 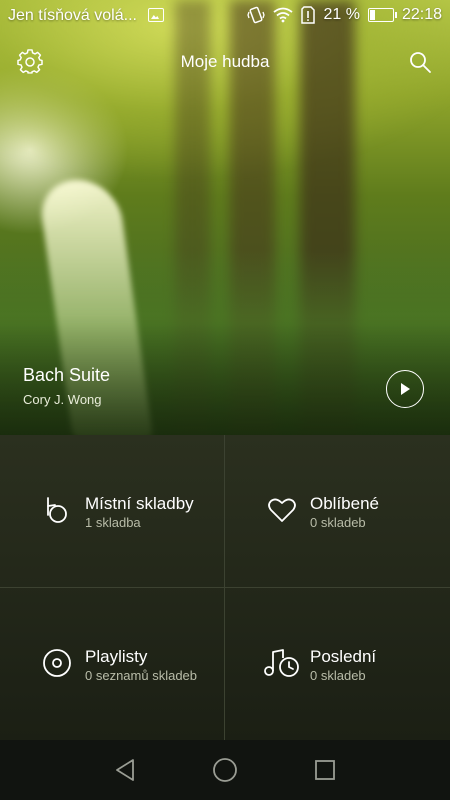 What do you see at coordinates (281, 663) in the screenshot?
I see `recent-music-icon` at bounding box center [281, 663].